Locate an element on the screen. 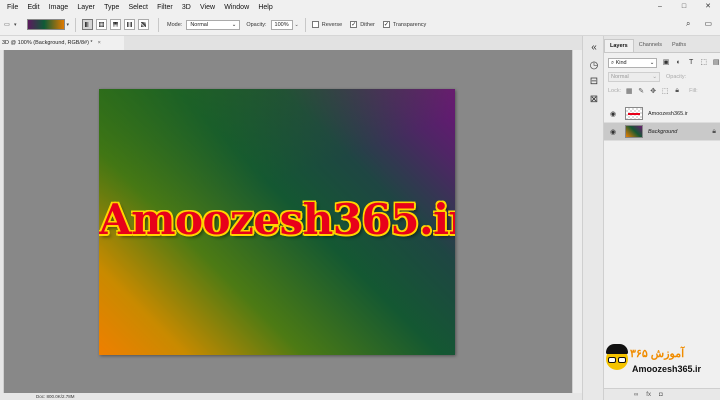 The image size is (720, 400). lock-all-icon: 🔒︎ is located at coordinates (677, 91).